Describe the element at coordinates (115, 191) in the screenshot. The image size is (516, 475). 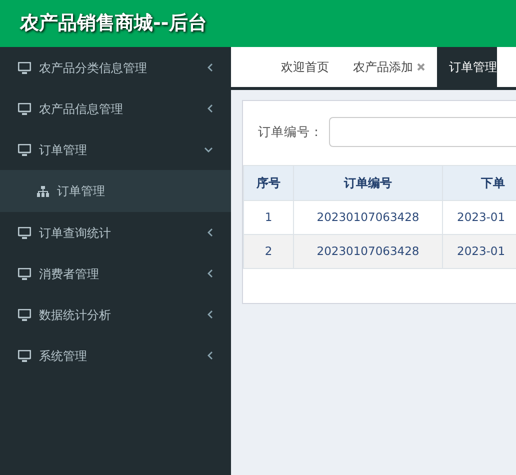
I see `sidebar-submenu-item: 订单管理` at that location.